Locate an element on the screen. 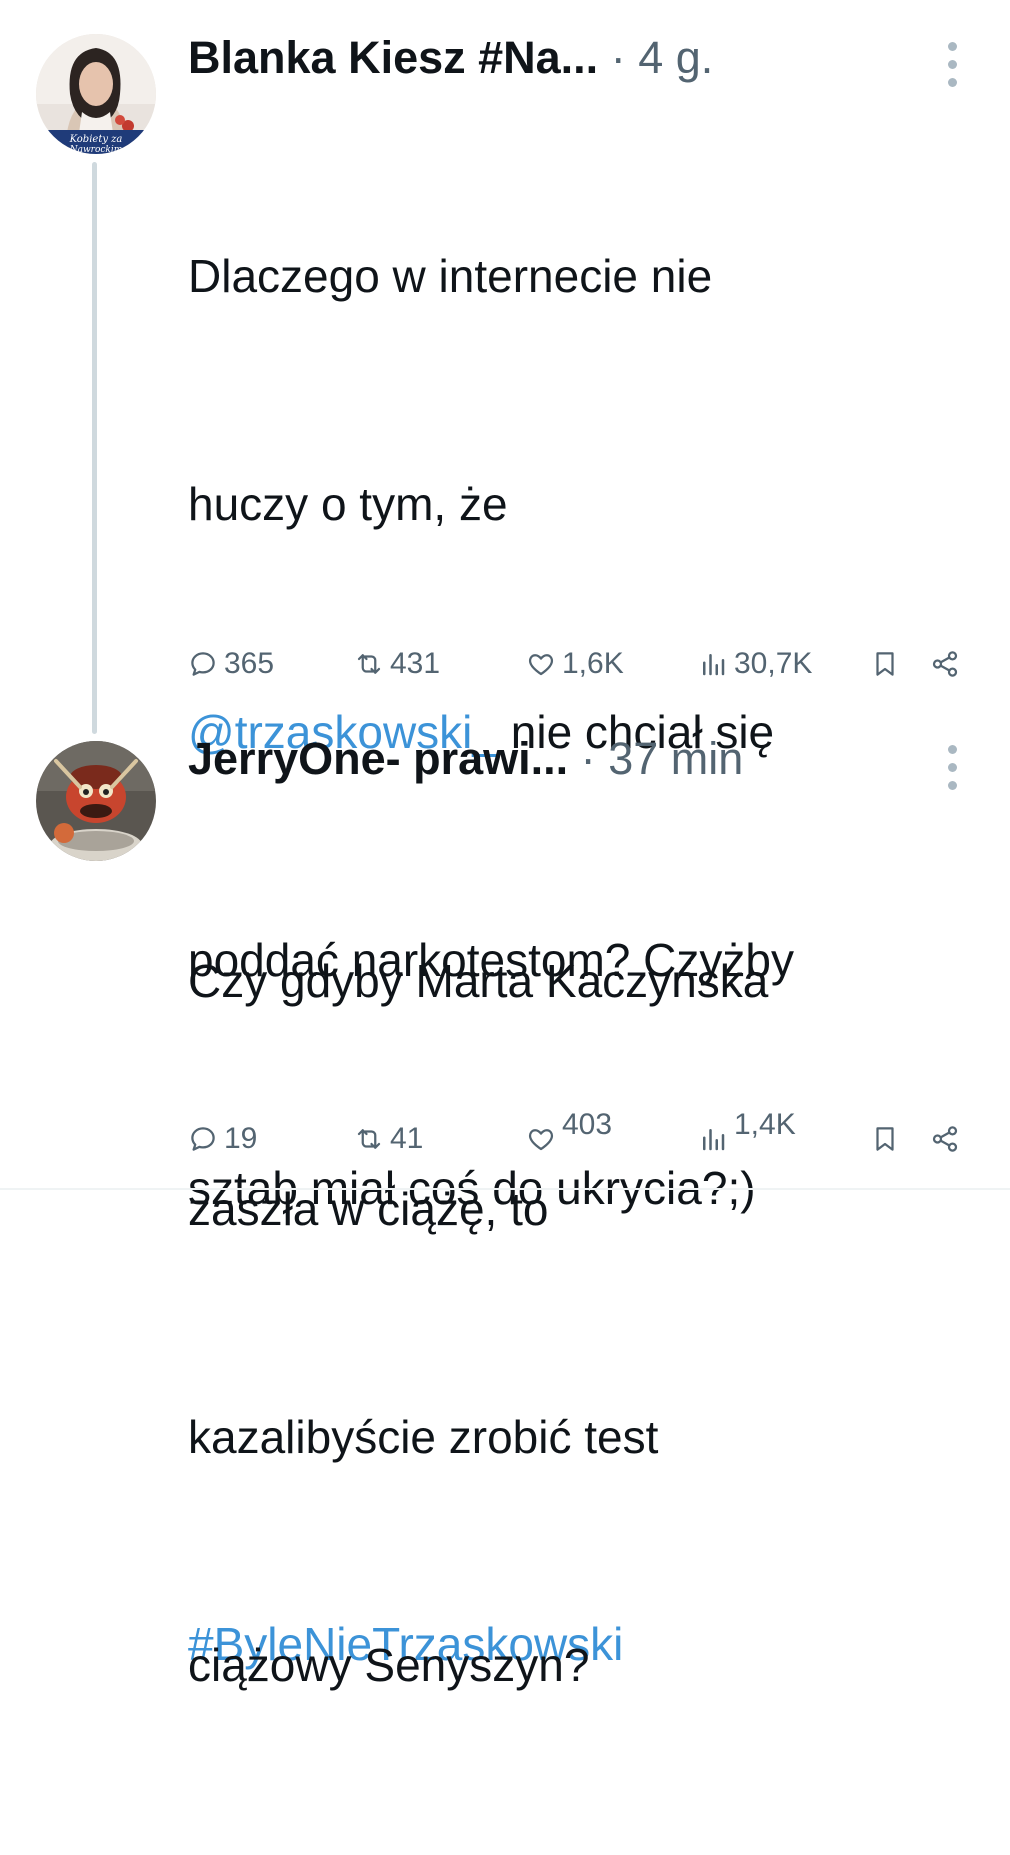  action-bar: 365 431 1,6K 30,7K is located at coordinates (583, 664).